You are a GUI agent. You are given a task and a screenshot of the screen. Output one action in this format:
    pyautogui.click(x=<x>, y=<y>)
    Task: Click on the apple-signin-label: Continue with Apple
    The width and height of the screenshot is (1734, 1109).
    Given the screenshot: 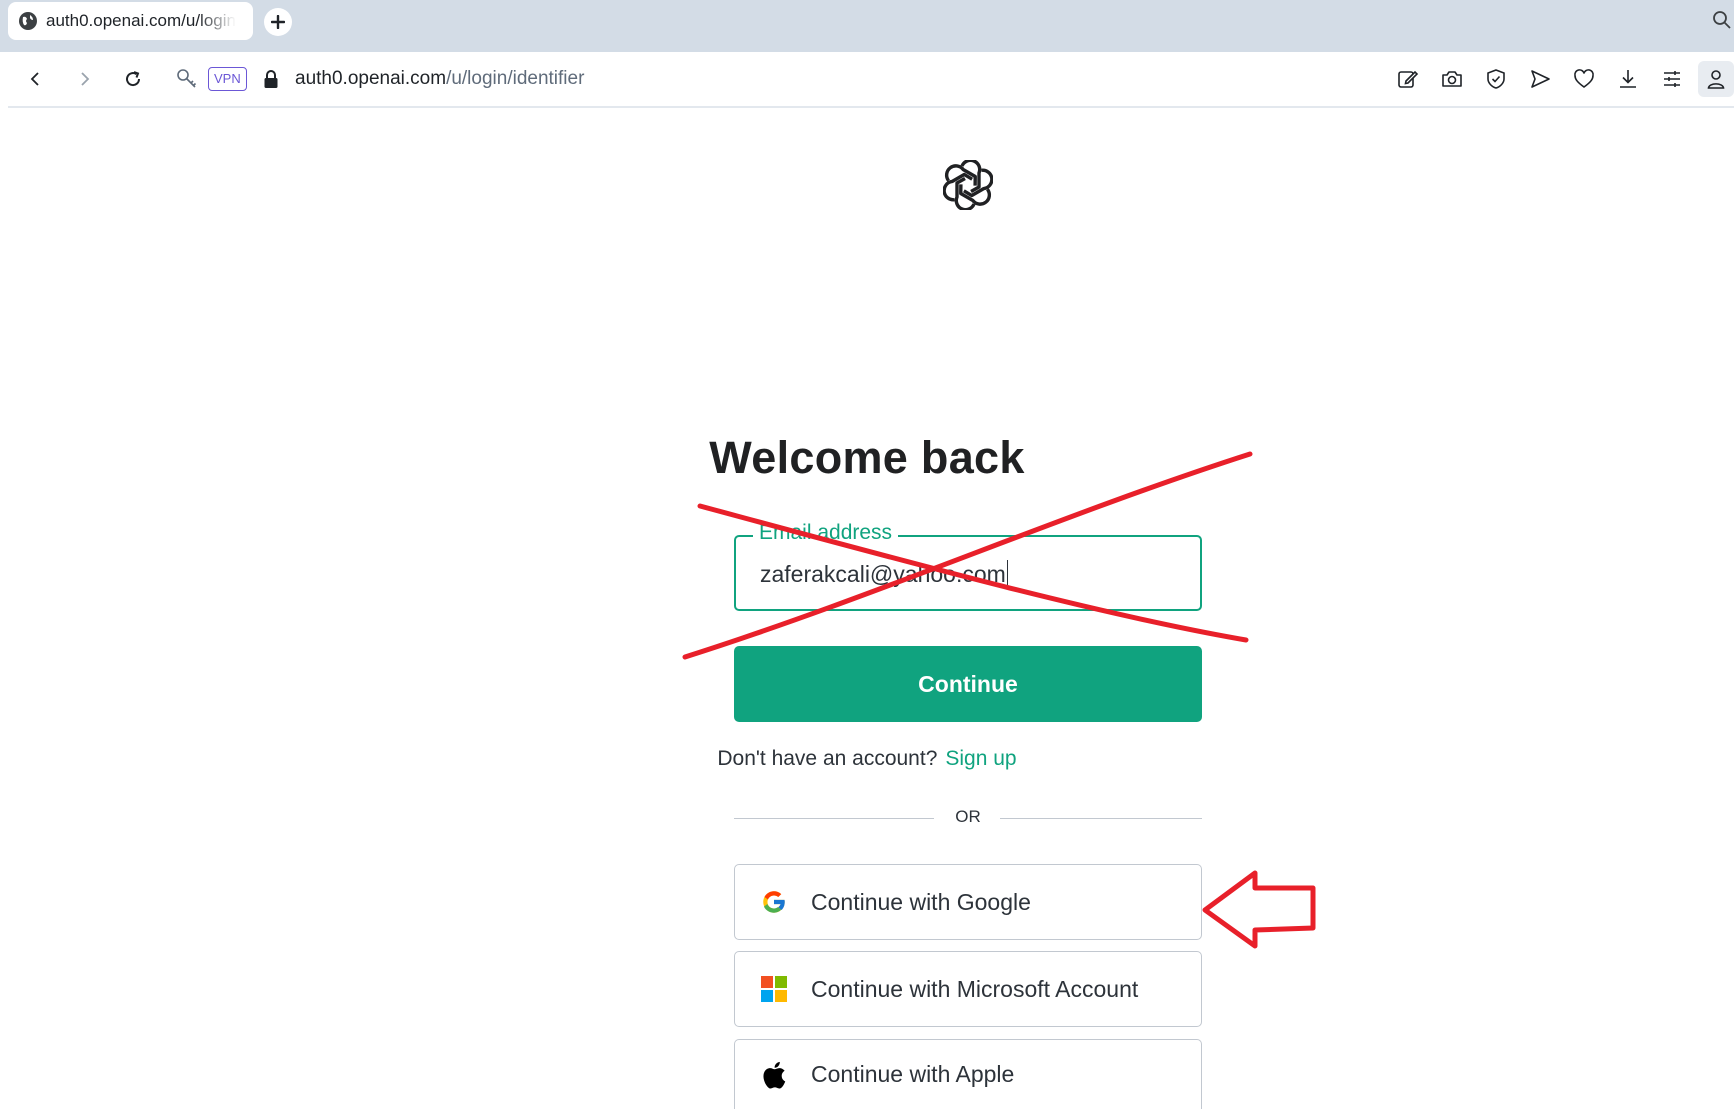 What is the action you would take?
    pyautogui.click(x=913, y=1074)
    